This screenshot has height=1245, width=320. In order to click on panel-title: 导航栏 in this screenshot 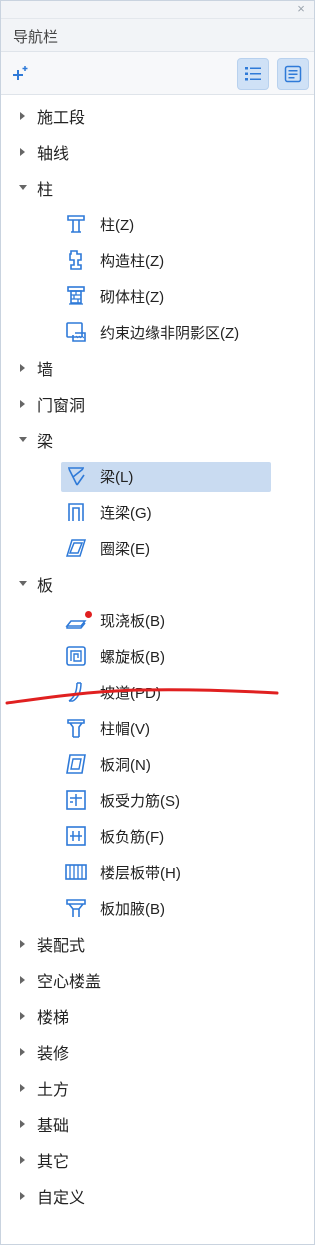, I will do `click(36, 37)`.